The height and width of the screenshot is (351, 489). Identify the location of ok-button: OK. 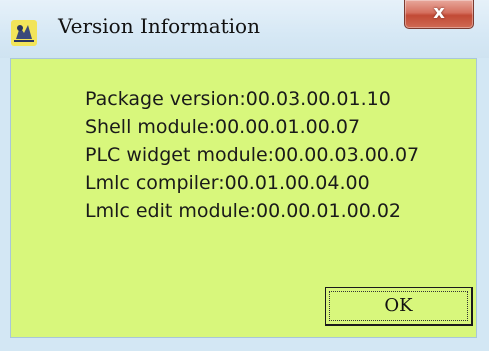
(399, 306).